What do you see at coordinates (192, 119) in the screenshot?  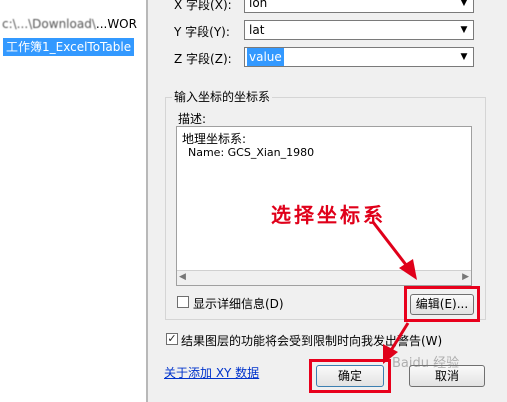 I see `description-label: 描述:` at bounding box center [192, 119].